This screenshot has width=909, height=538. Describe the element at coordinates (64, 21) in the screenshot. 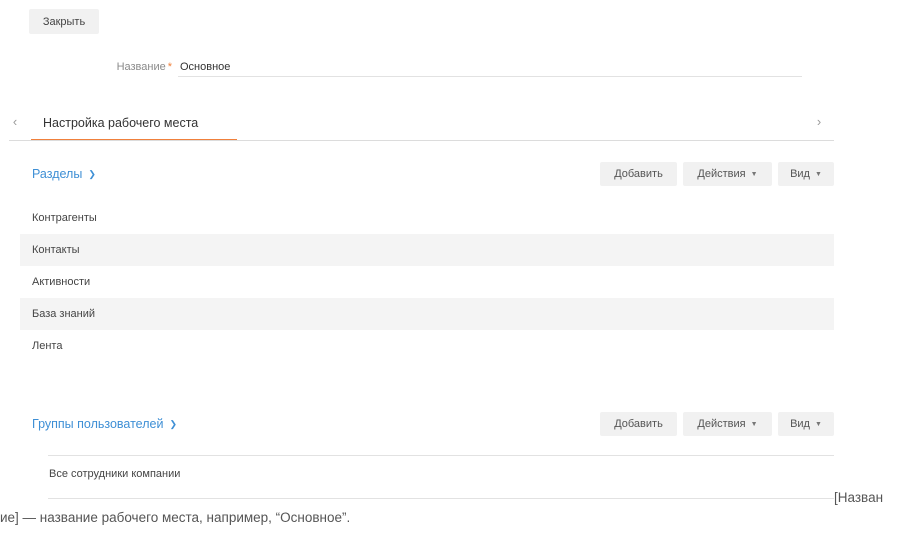

I see `close-button: Закрыть` at that location.